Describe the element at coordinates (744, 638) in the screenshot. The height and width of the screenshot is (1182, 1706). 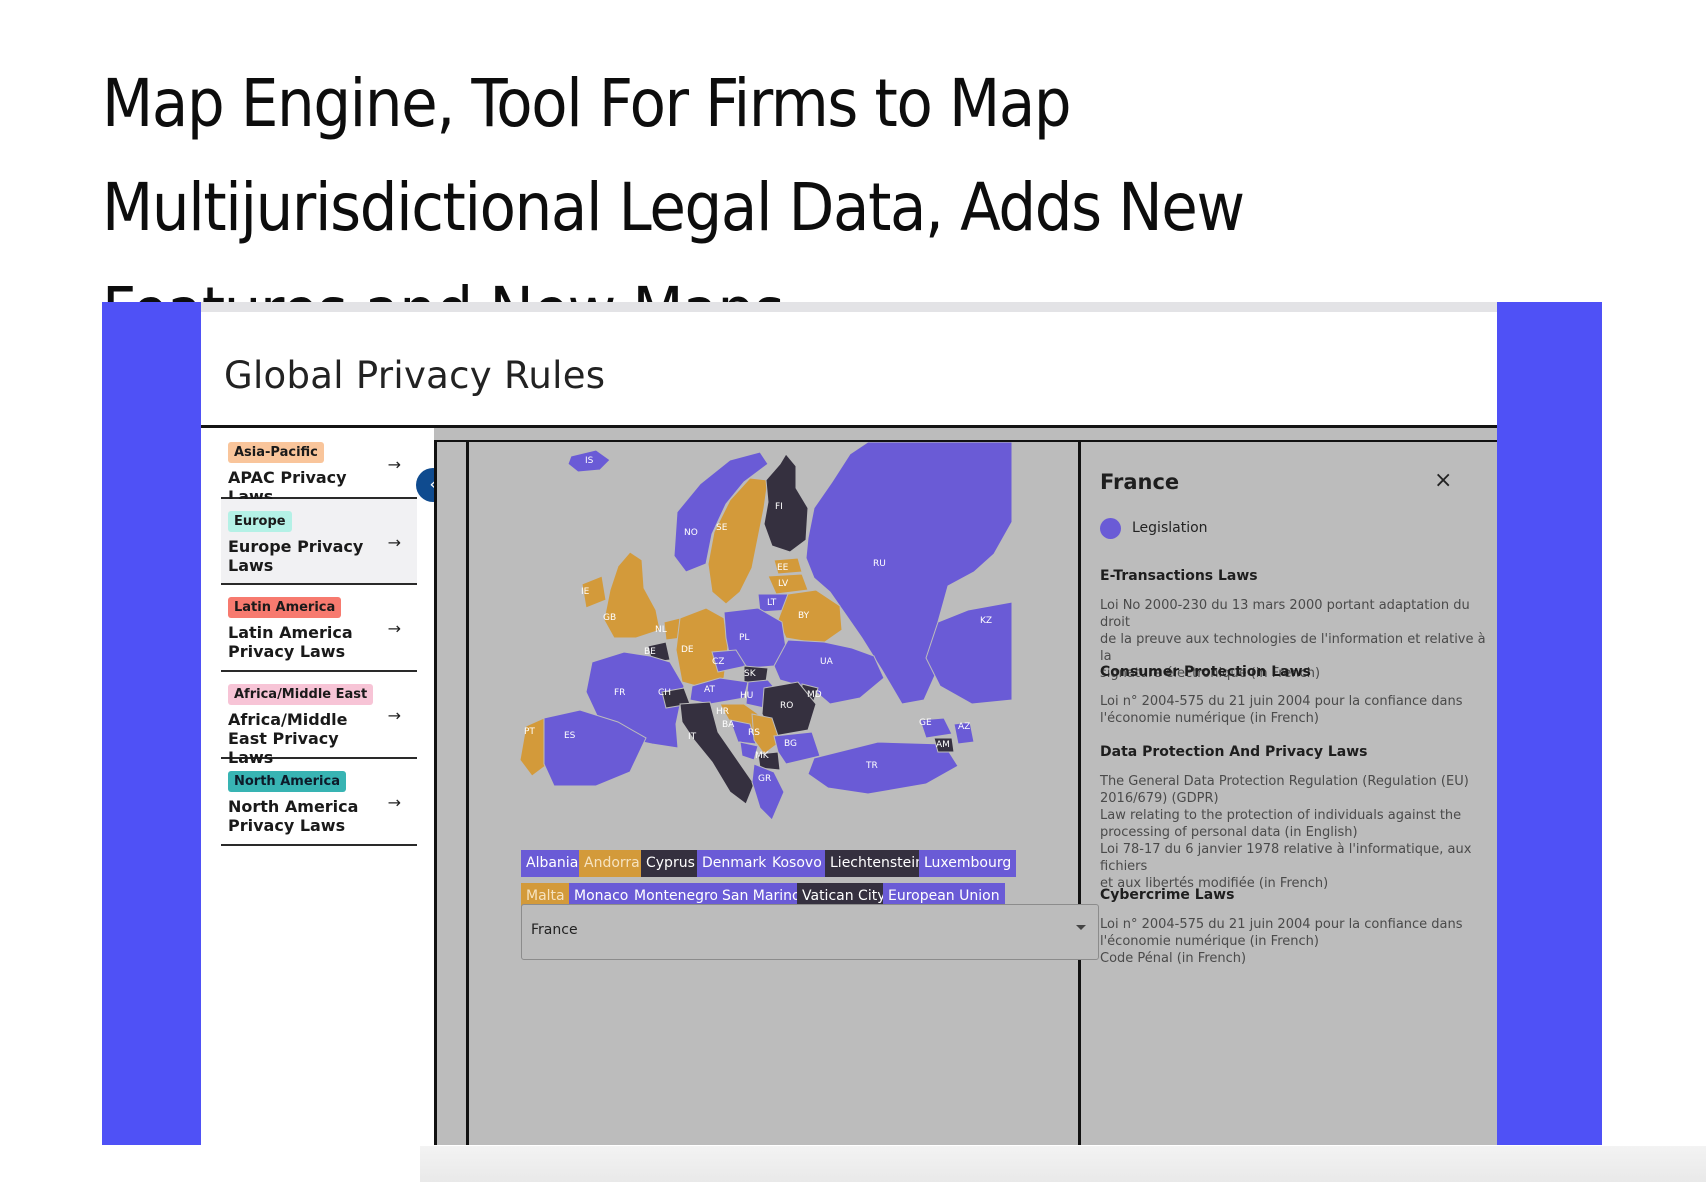
I see `country-label: PL` at that location.